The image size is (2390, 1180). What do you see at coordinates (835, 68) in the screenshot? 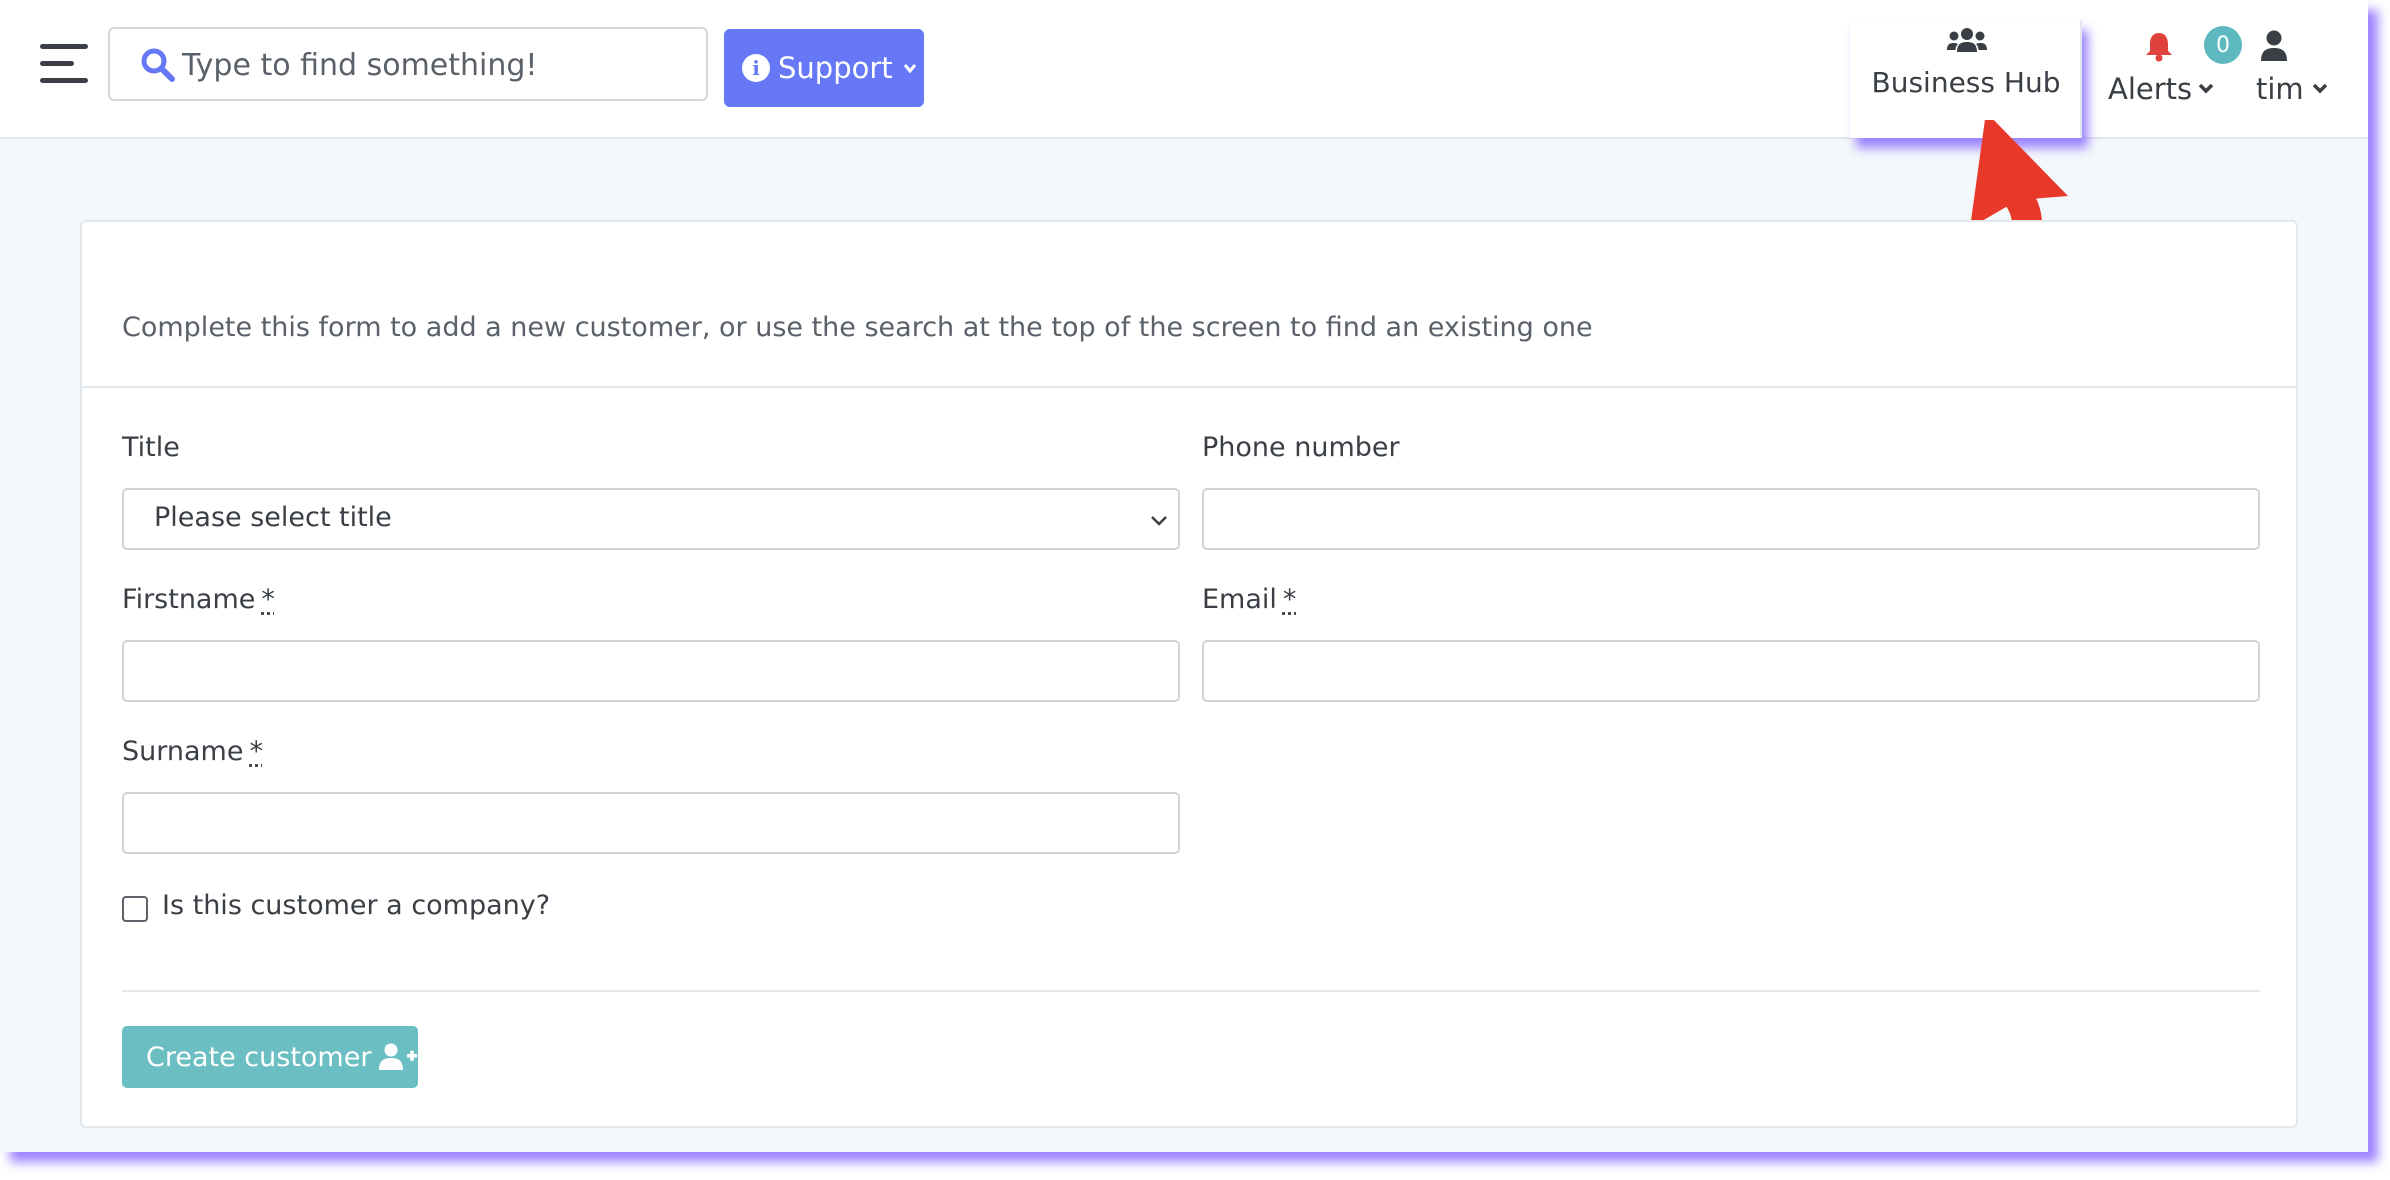
I see `support-label: Support` at bounding box center [835, 68].